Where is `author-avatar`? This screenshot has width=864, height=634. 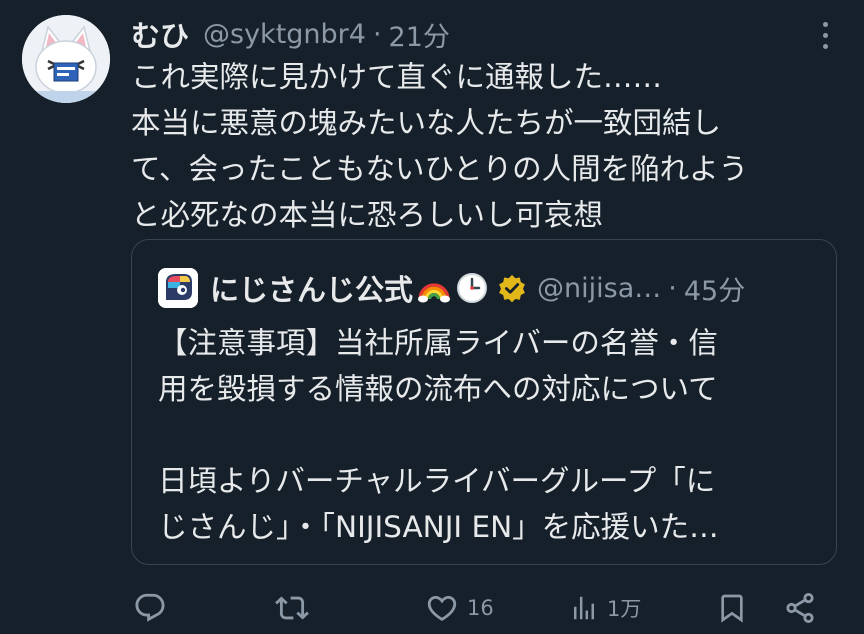 author-avatar is located at coordinates (66, 59).